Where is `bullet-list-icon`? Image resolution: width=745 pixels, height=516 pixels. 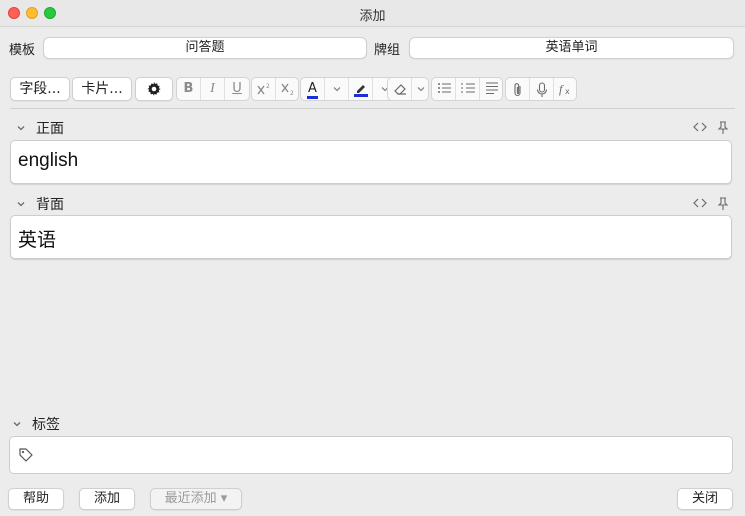 bullet-list-icon is located at coordinates (444, 88).